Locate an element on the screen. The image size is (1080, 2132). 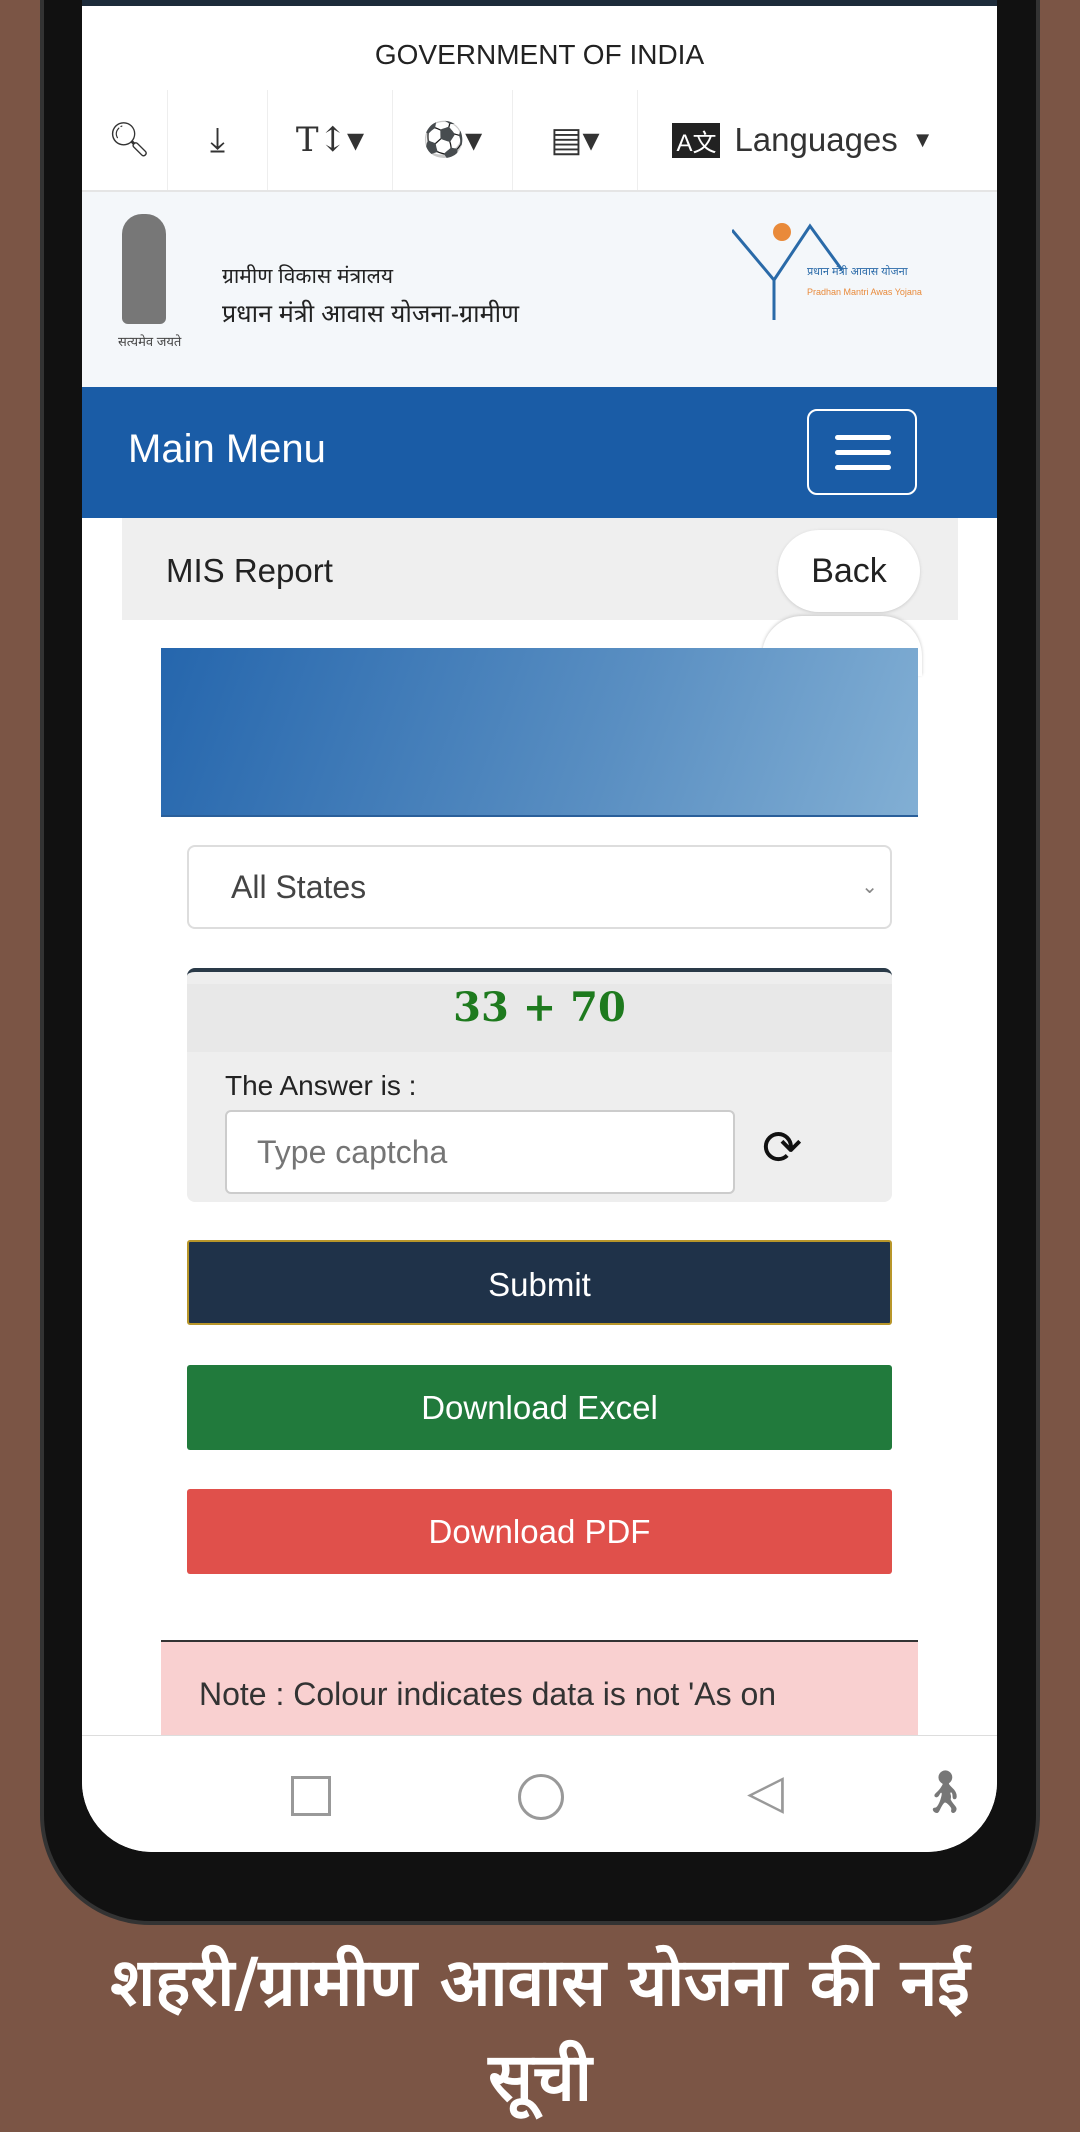
captcha-label: The Answer is : is located at coordinates (321, 1085).